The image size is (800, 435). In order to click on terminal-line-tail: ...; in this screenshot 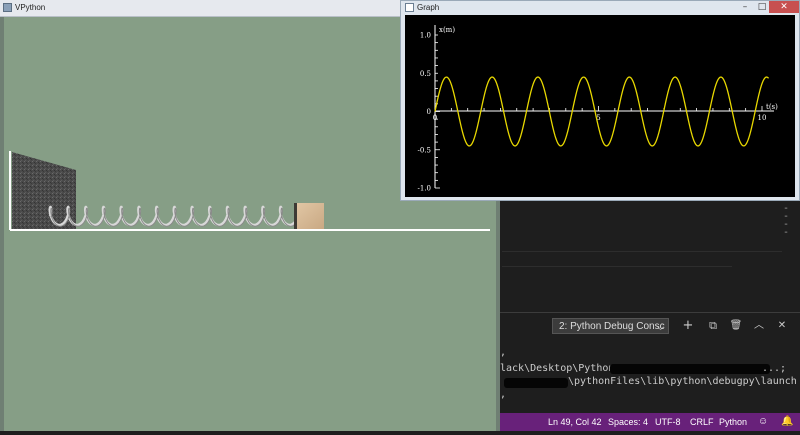, I will do `click(774, 368)`.